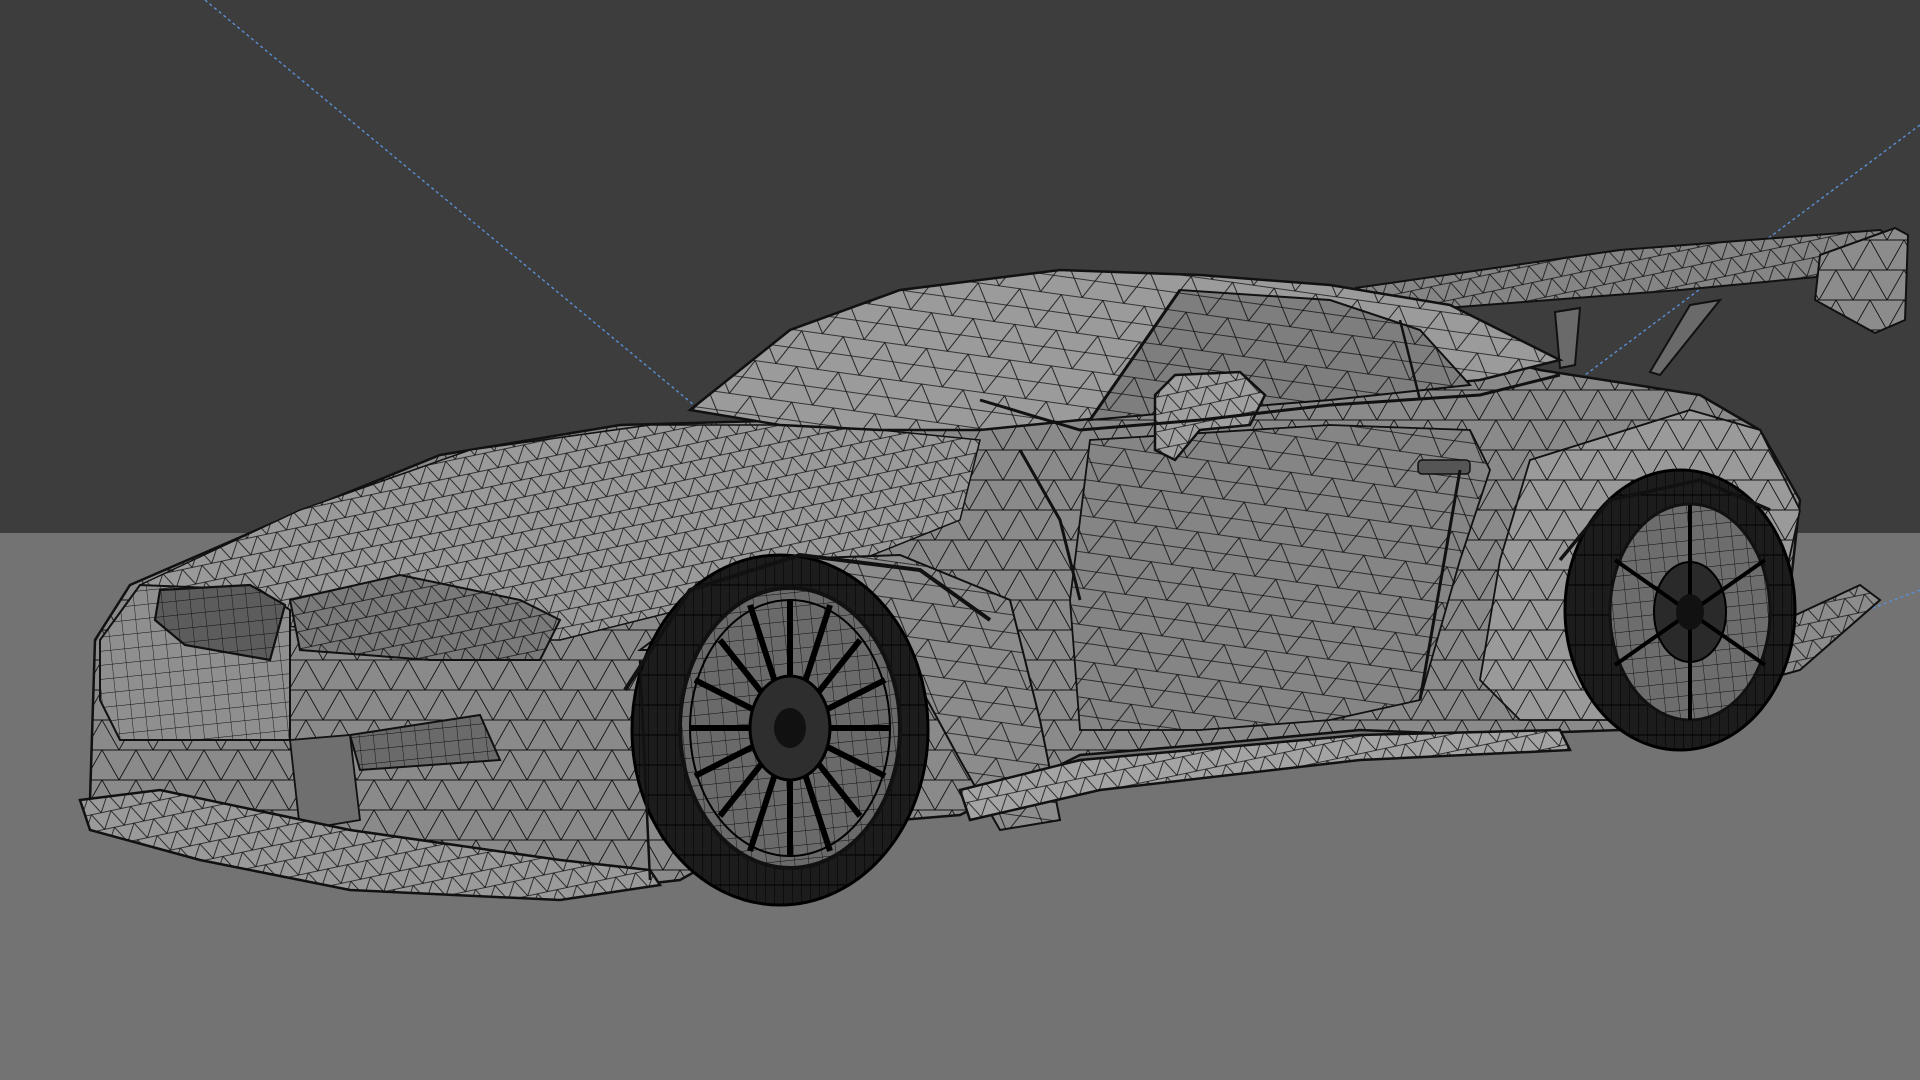  I want to click on light-guide-line, so click(452, 205).